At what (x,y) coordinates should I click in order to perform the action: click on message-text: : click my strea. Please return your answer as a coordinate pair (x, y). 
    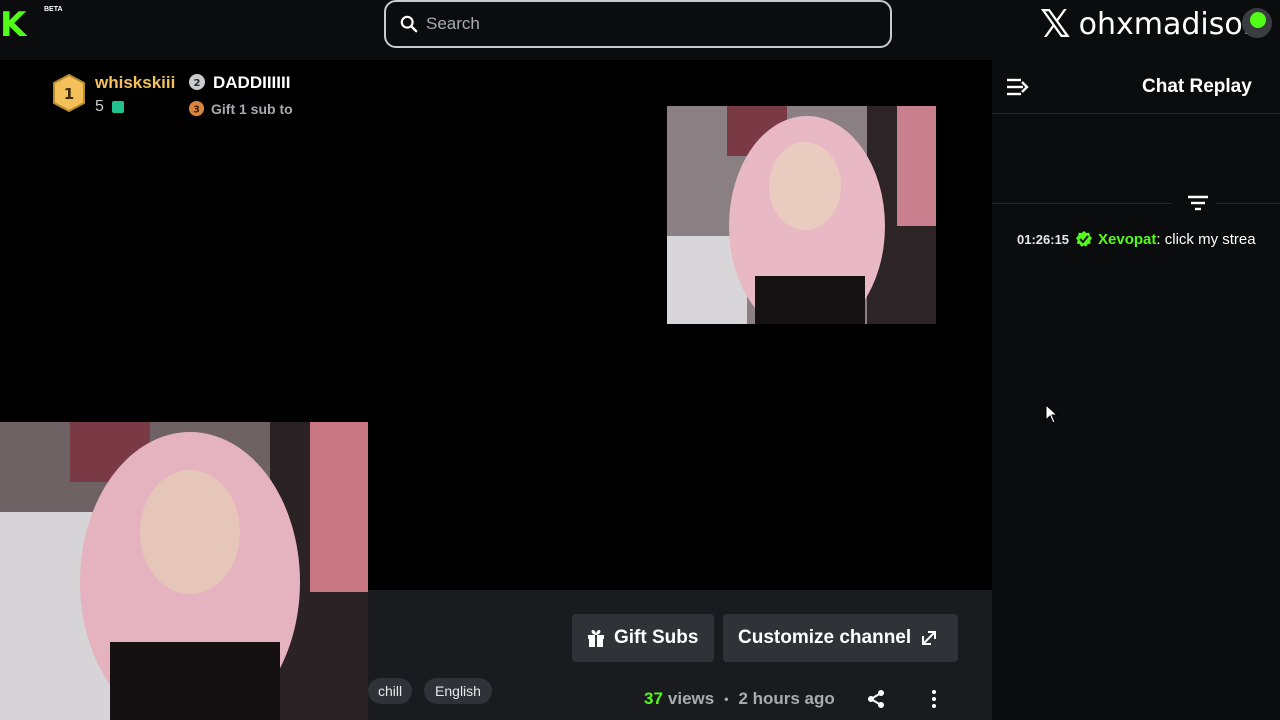
    Looking at the image, I should click on (1206, 239).